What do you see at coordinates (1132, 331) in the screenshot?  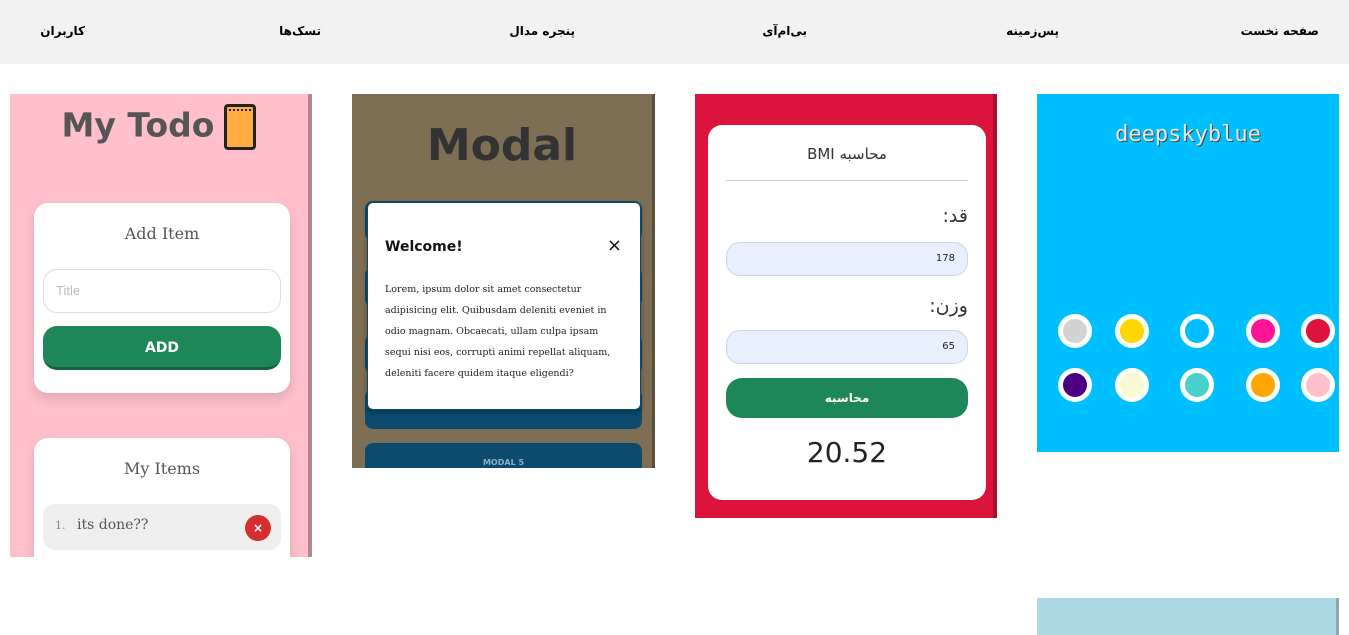 I see `color-swatch-gold` at bounding box center [1132, 331].